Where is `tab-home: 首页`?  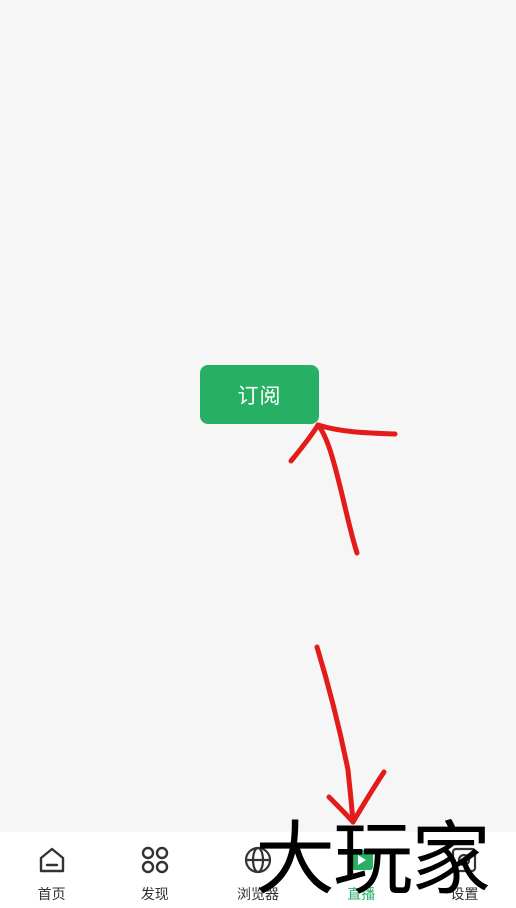 tab-home: 首页 is located at coordinates (51, 870).